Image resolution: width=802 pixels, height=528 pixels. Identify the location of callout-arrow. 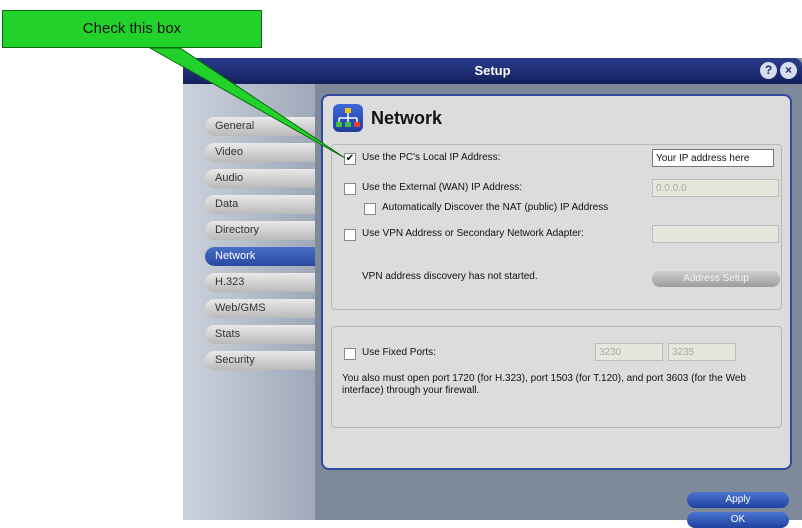
(247, 103).